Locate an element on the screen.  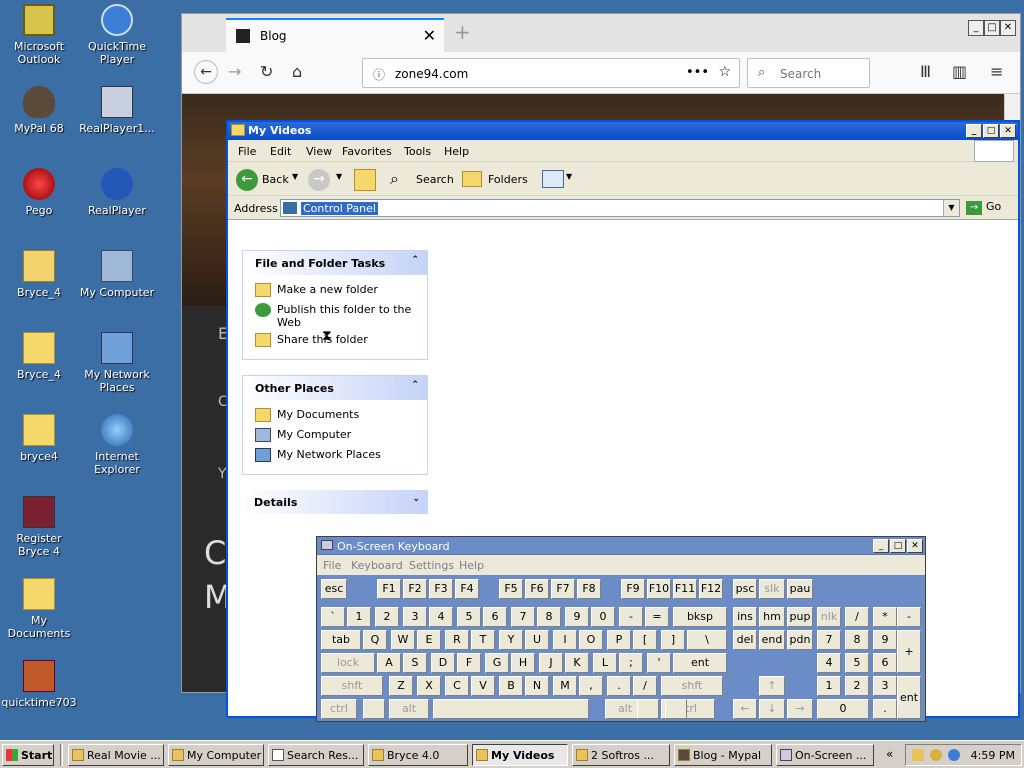
taskbar-button-my-computer: My Computer is located at coordinates (216, 755).